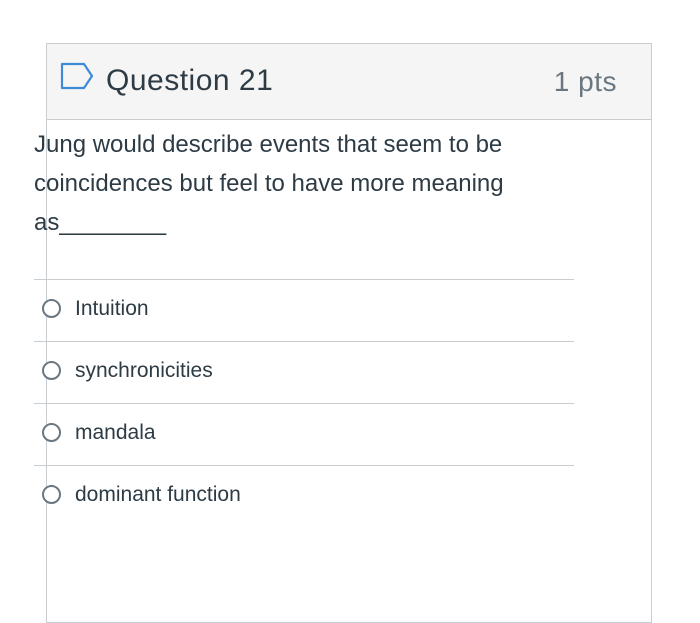 Image resolution: width=700 pixels, height=623 pixels. Describe the element at coordinates (112, 309) in the screenshot. I see `answer-label: Intuition` at that location.